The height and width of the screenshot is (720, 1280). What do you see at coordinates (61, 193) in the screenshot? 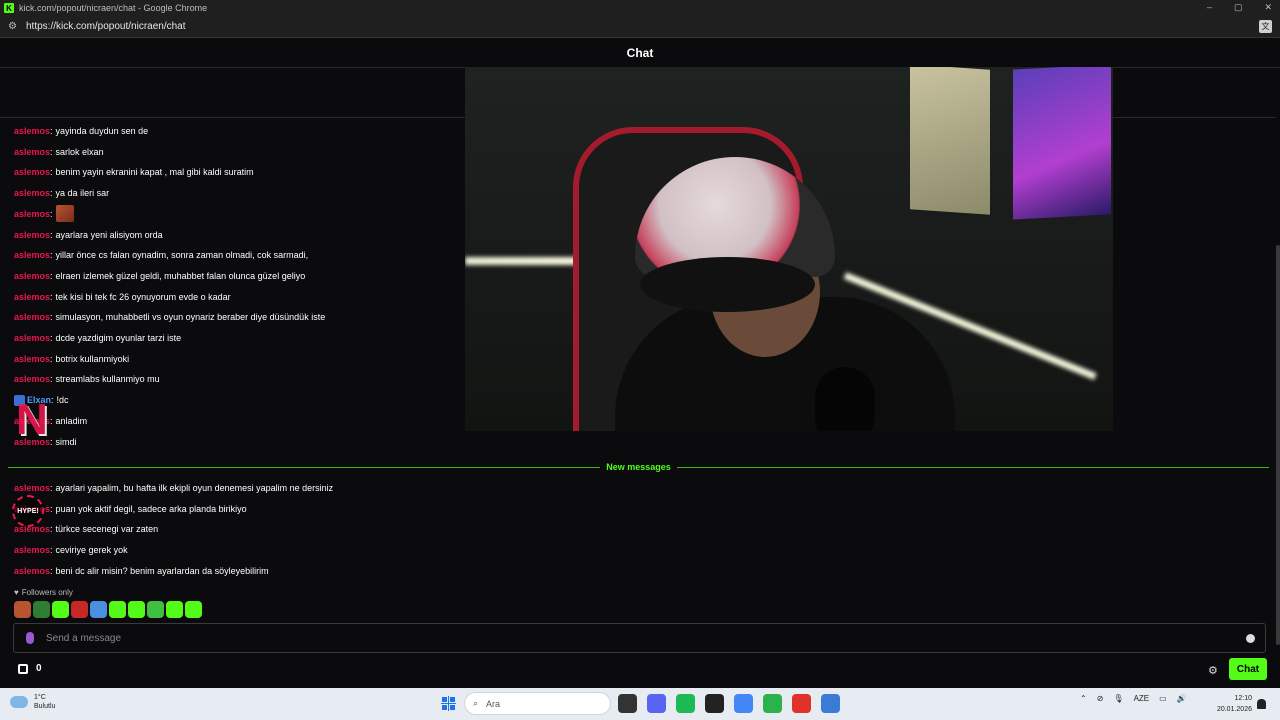
I see `chat-message: aslemos: ya da ileri sar` at bounding box center [61, 193].